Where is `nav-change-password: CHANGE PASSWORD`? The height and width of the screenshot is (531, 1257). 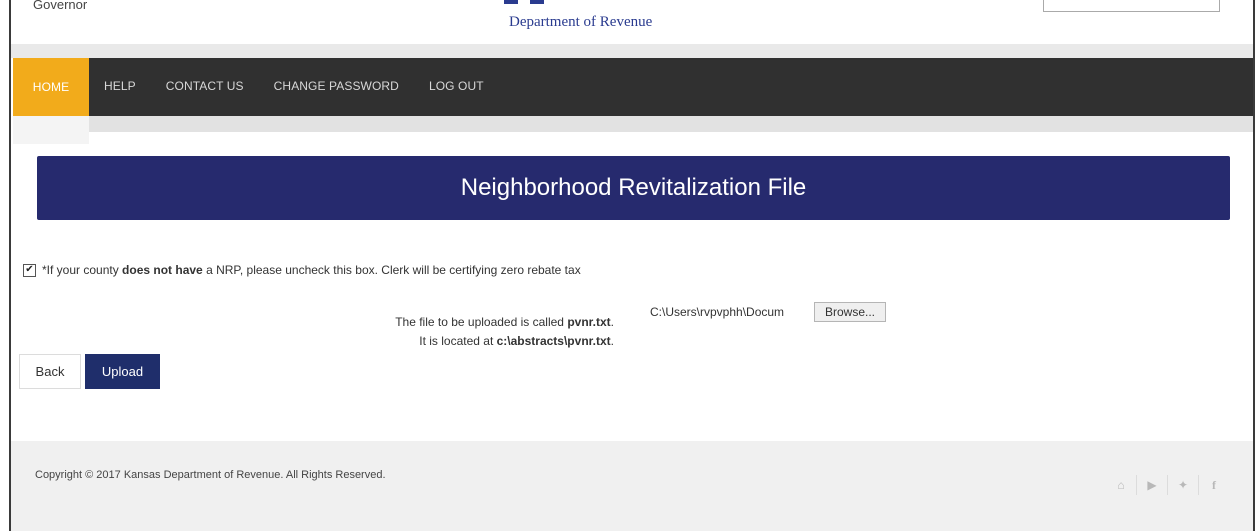
nav-change-password: CHANGE PASSWORD is located at coordinates (336, 87).